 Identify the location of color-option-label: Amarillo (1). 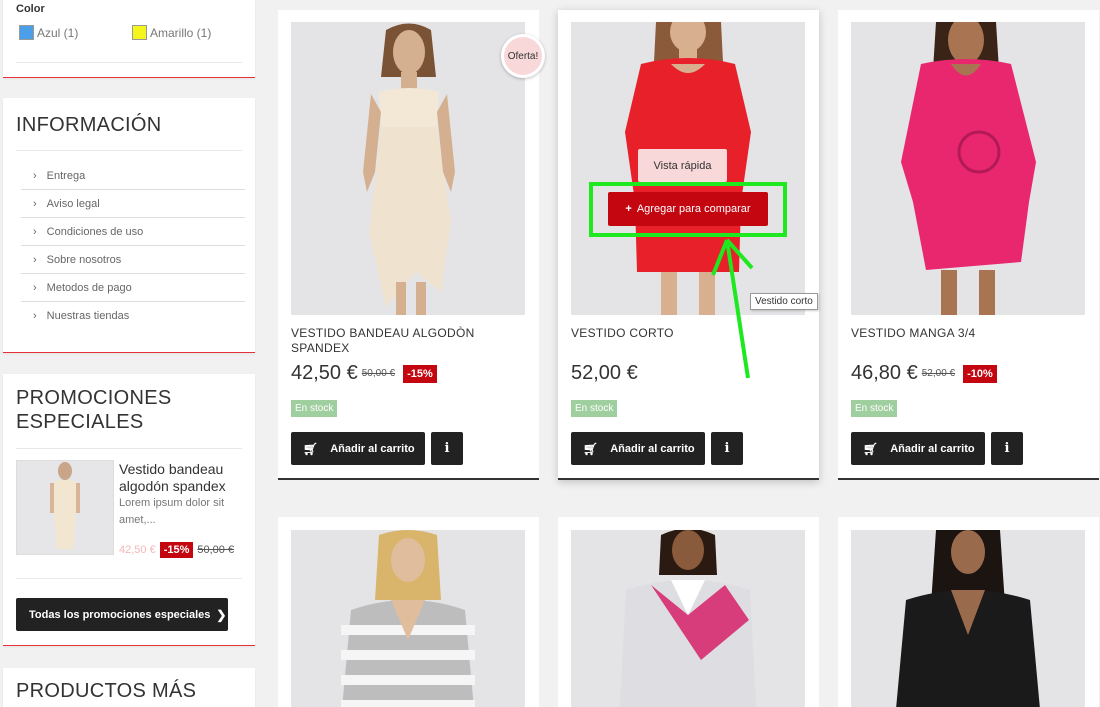
(181, 32).